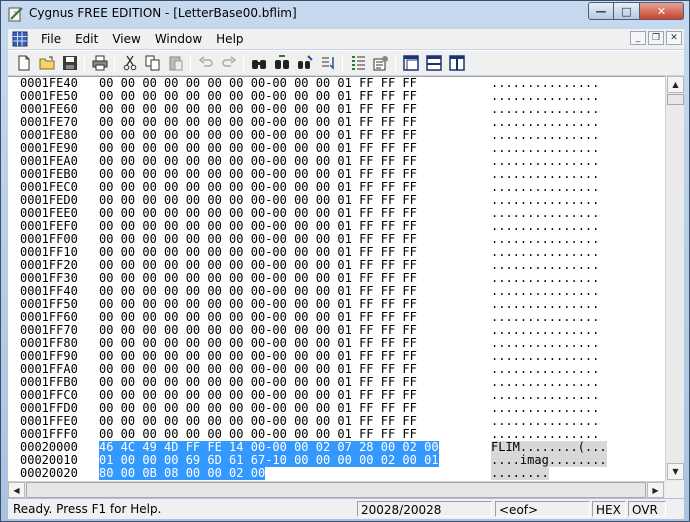  I want to click on caption-buttons: — □ ✕, so click(636, 11).